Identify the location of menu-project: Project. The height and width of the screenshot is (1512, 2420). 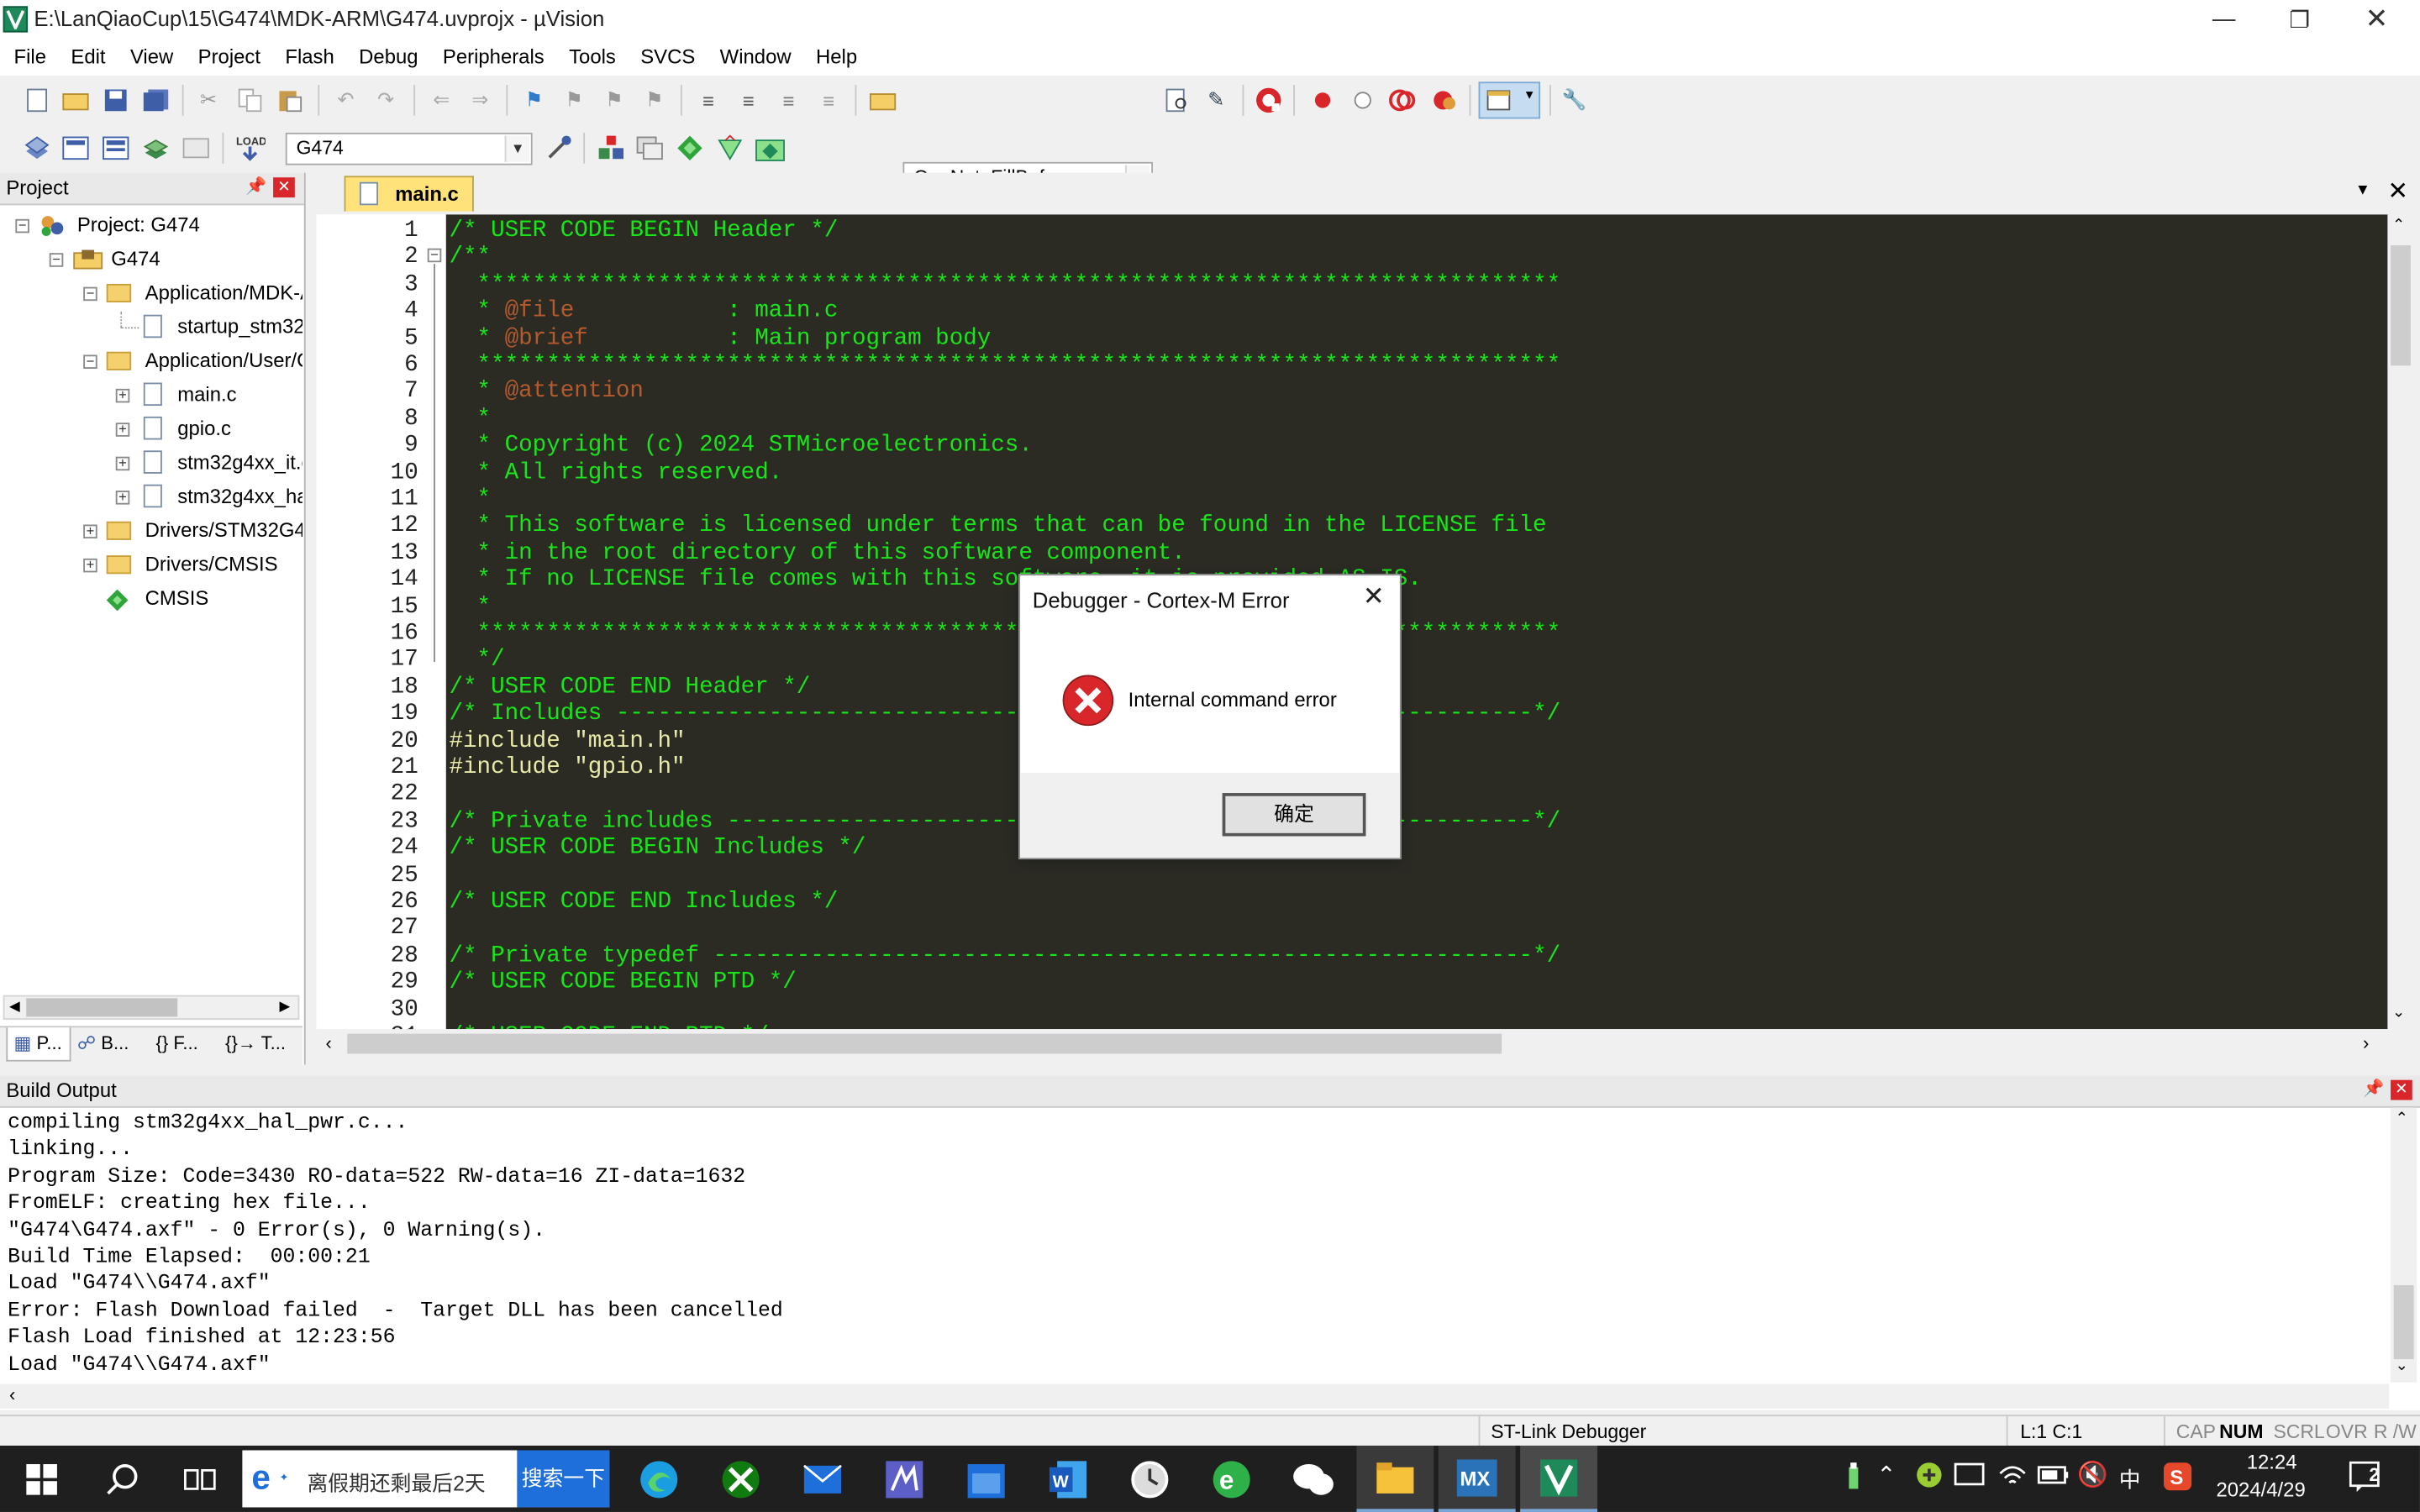
(227, 57).